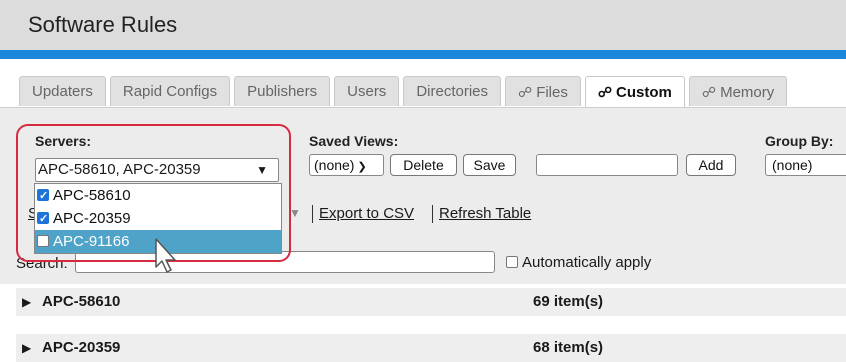  I want to click on saved-views-value: (none), so click(334, 165).